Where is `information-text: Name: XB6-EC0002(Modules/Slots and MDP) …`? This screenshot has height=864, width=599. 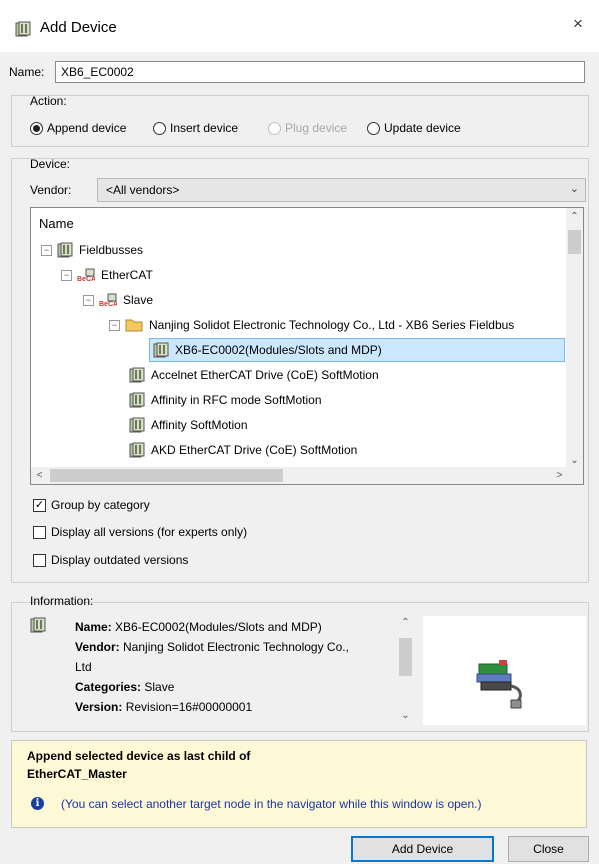
information-text: Name: XB6-EC0002(Modules/Slots and MDP) … is located at coordinates (223, 669).